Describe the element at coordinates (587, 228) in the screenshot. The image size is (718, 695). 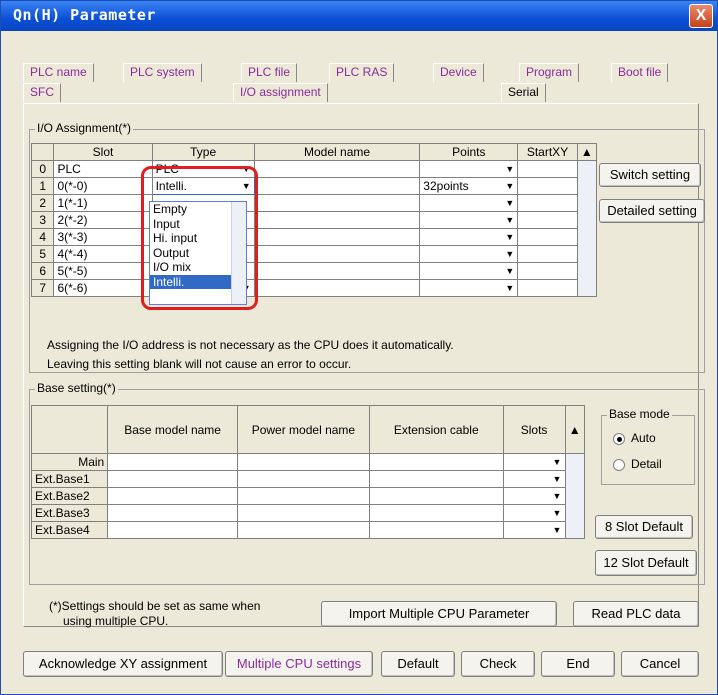
I see `io-scrollbar` at that location.